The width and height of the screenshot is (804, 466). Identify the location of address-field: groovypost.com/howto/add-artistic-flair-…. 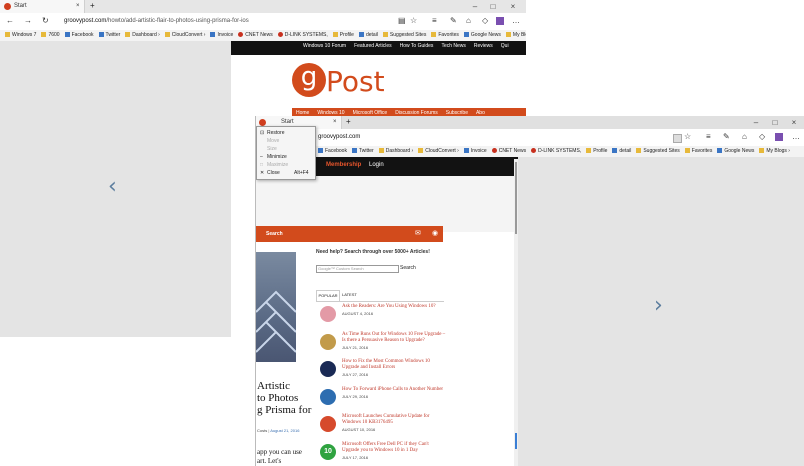
(156, 21).